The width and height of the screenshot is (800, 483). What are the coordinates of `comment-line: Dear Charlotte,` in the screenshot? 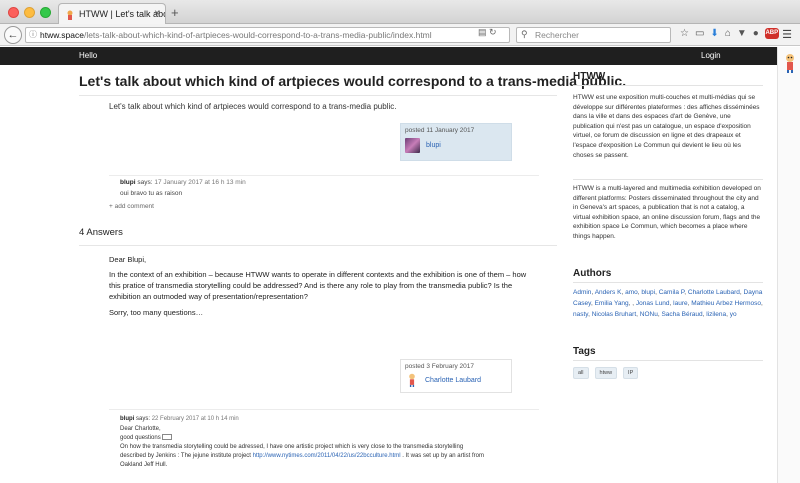 It's located at (140, 429).